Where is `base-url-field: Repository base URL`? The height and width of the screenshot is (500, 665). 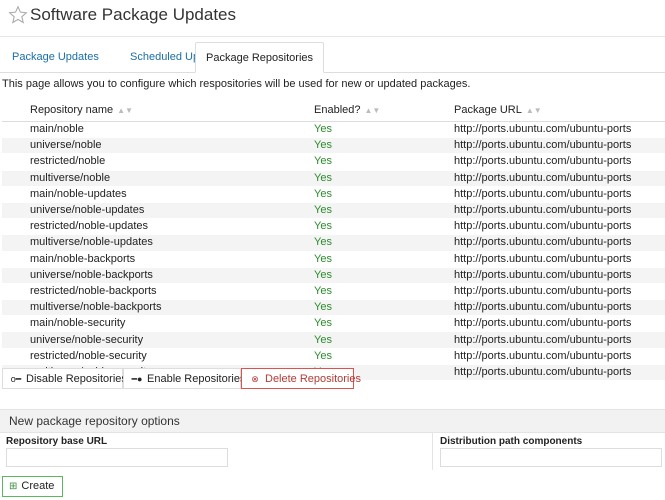 base-url-field: Repository base URL is located at coordinates (216, 451).